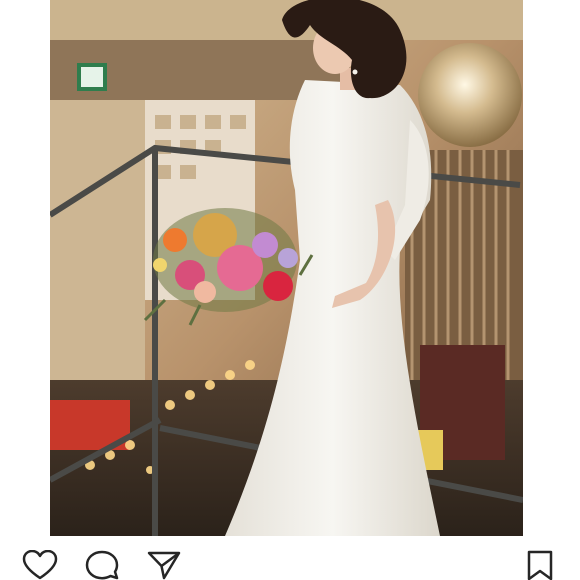  Describe the element at coordinates (40, 565) in the screenshot. I see `heart-outline-icon` at that location.